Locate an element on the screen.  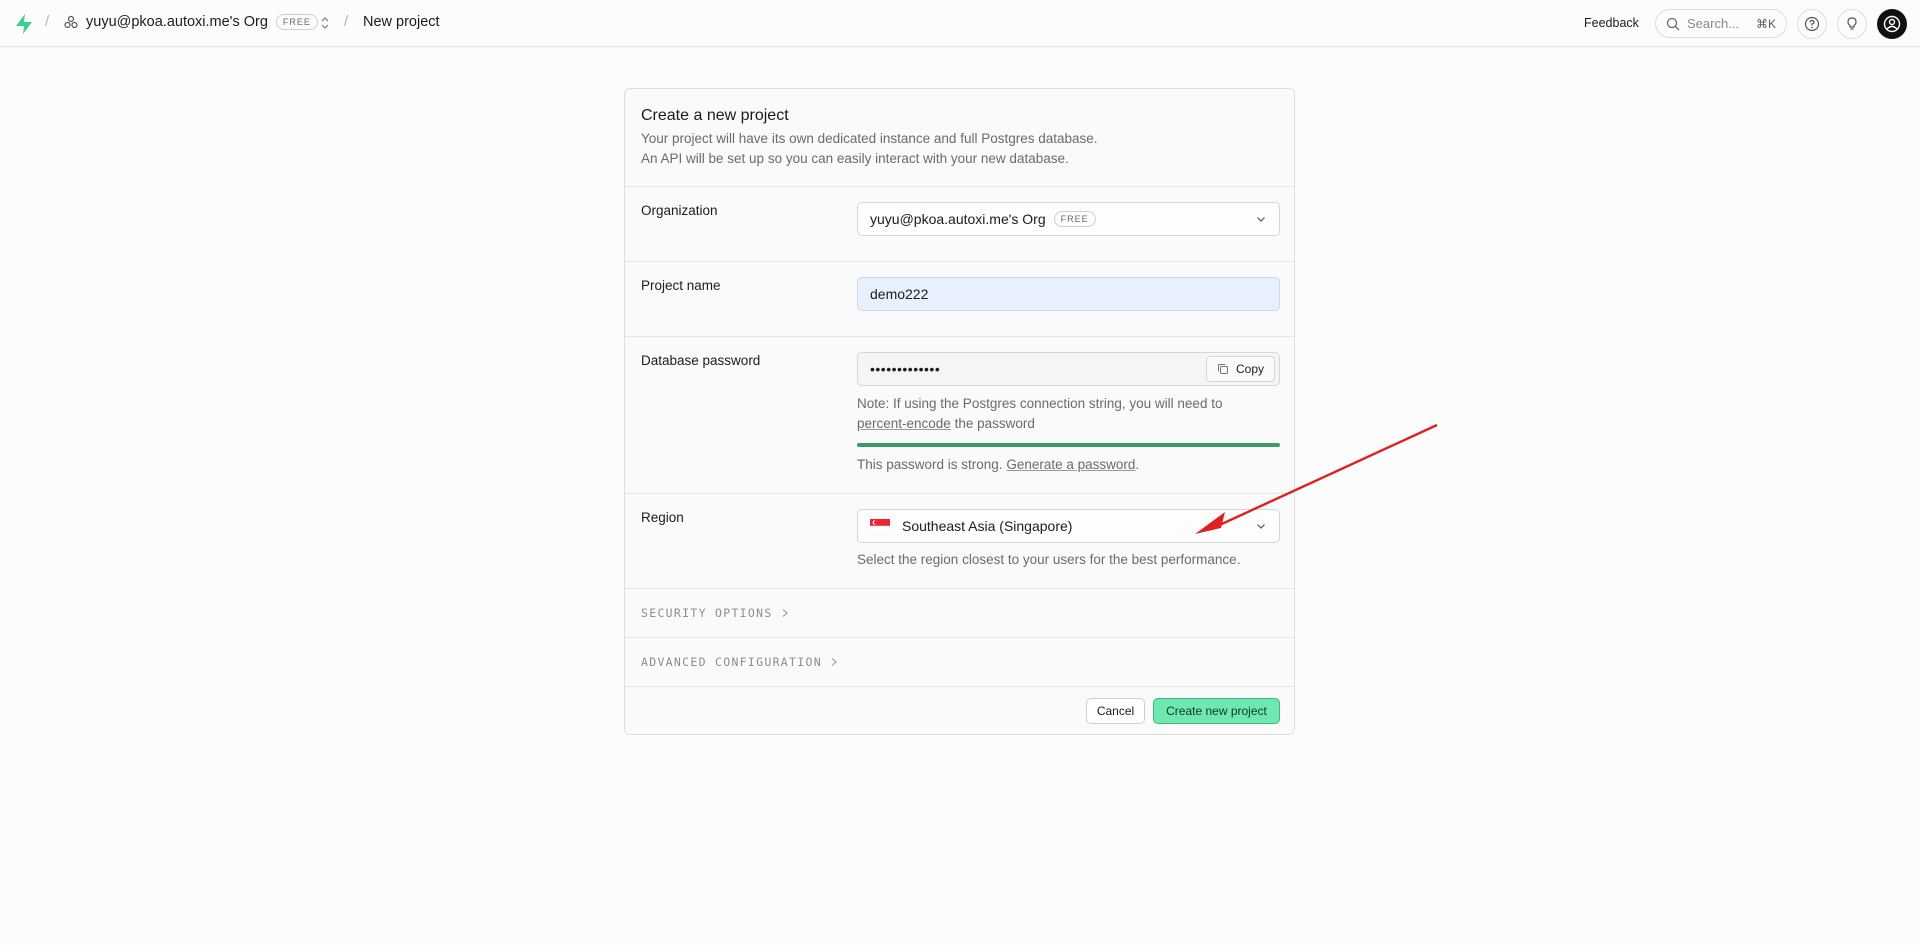
cancel-button: Cancel is located at coordinates (1115, 711).